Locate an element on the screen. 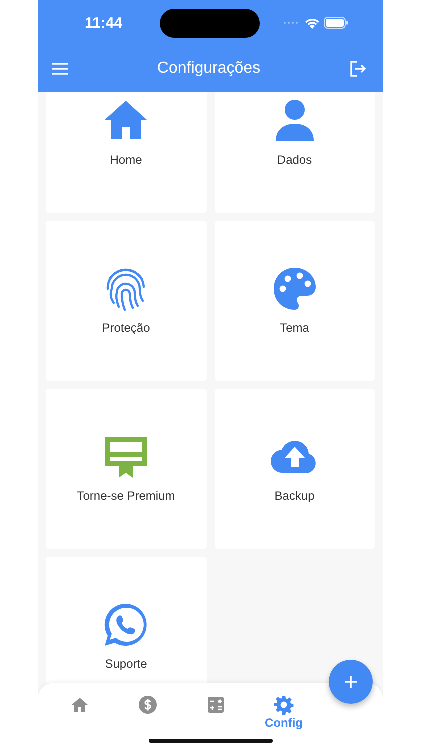 The height and width of the screenshot is (750, 422). settings-tile: Dados is located at coordinates (294, 152).